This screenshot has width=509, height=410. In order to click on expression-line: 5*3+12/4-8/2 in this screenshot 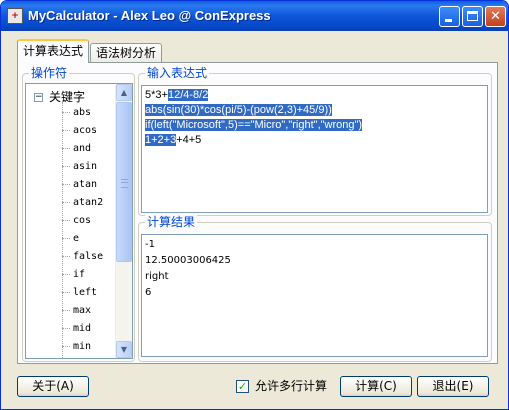, I will do `click(177, 95)`.